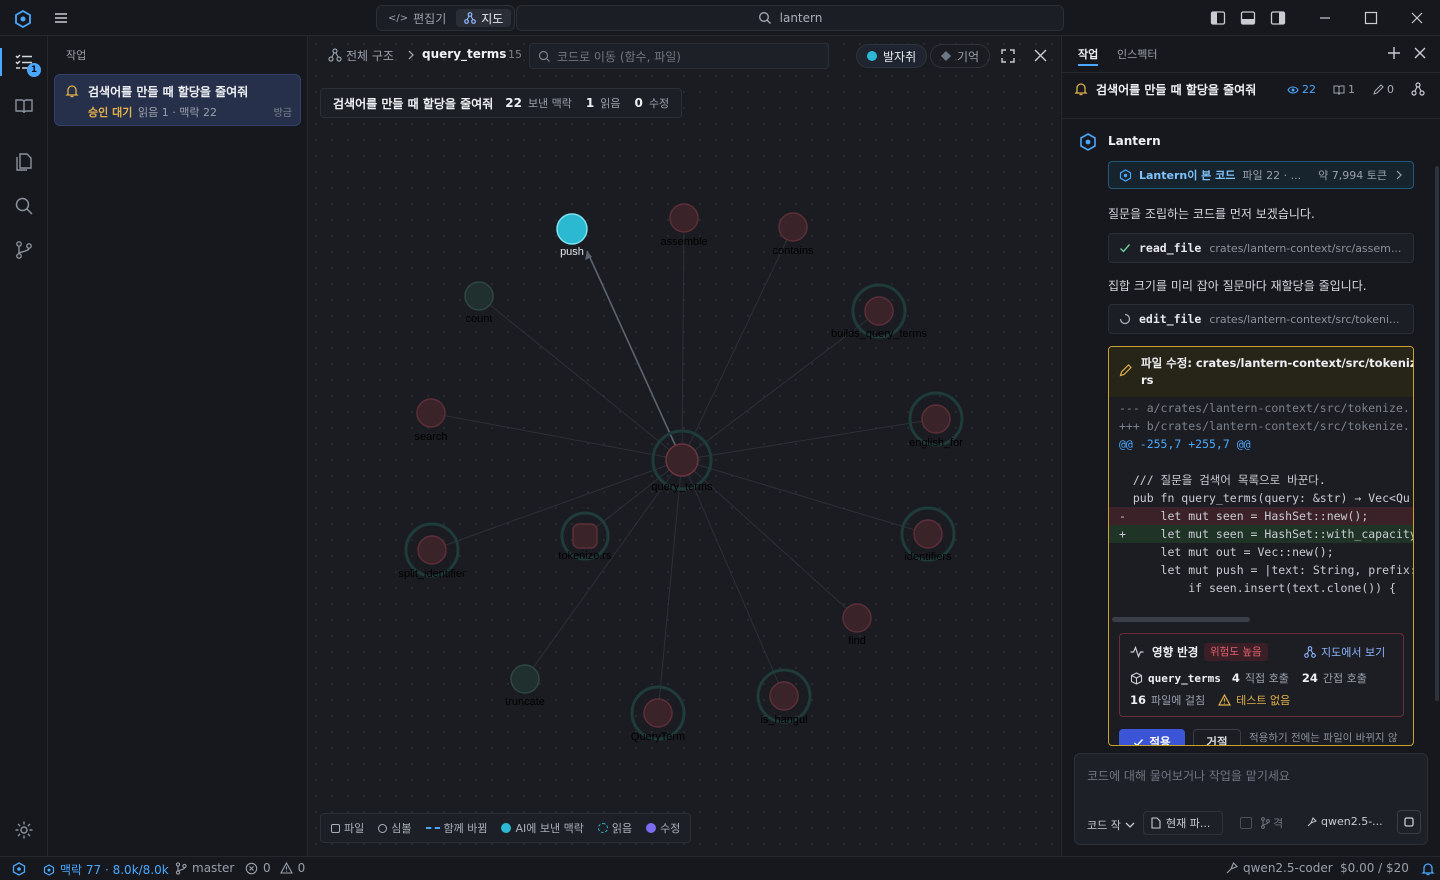  What do you see at coordinates (398, 18) in the screenshot?
I see `code-icon: </>` at bounding box center [398, 18].